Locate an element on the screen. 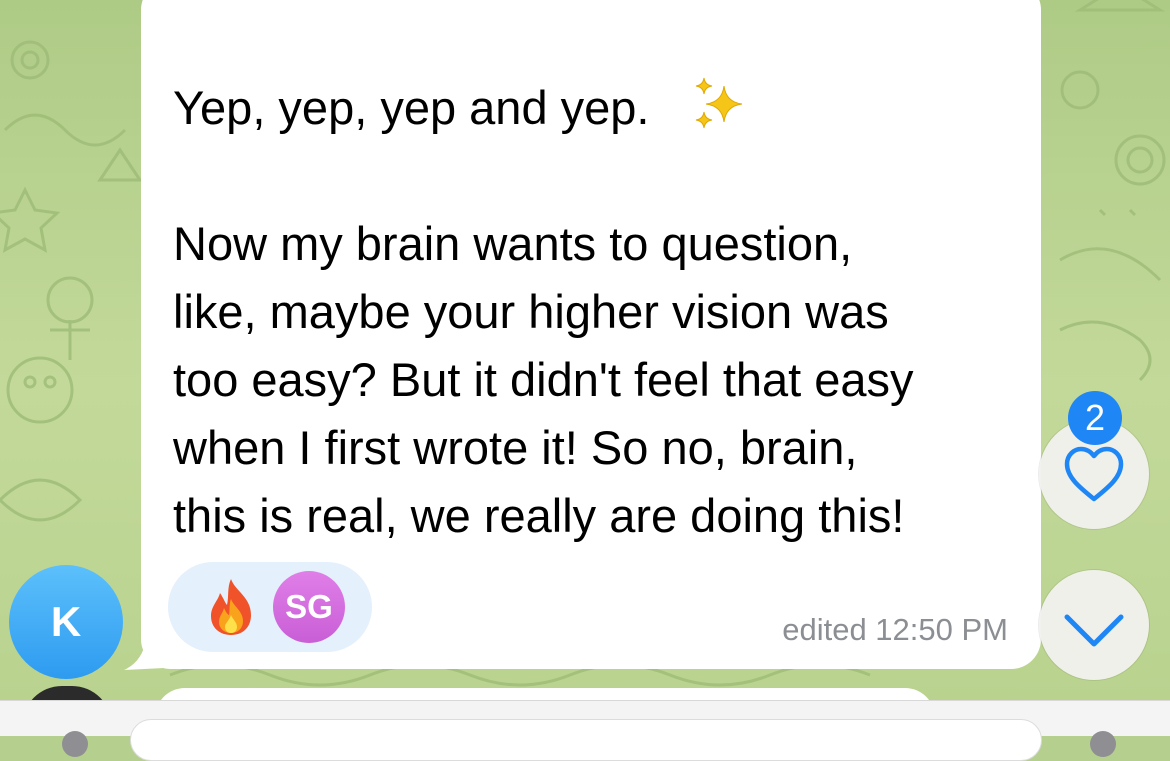  message-input is located at coordinates (586, 740).